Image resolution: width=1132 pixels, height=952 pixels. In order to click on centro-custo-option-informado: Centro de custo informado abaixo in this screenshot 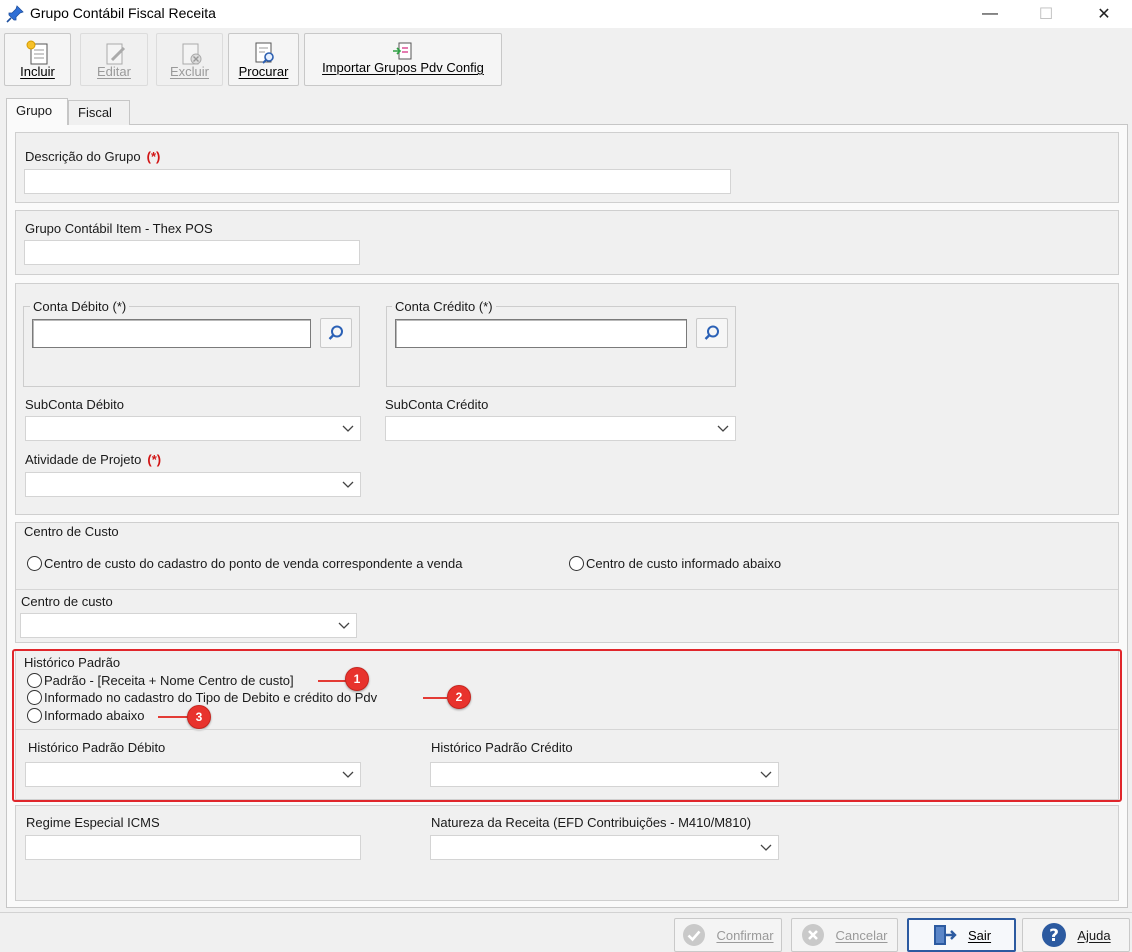, I will do `click(675, 563)`.